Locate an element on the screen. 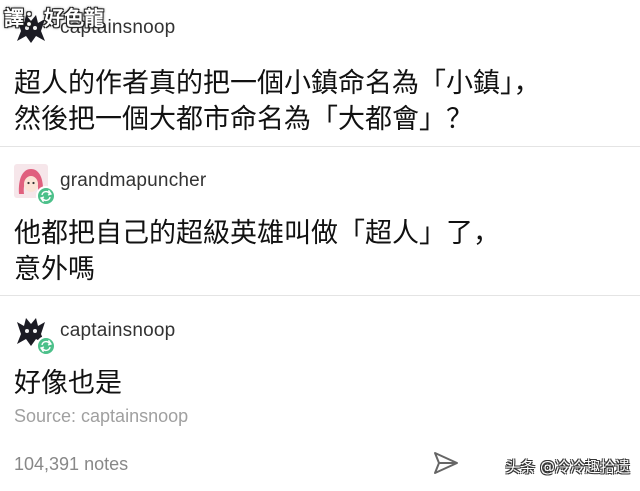 This screenshot has height=491, width=640. send-icon is located at coordinates (446, 463).